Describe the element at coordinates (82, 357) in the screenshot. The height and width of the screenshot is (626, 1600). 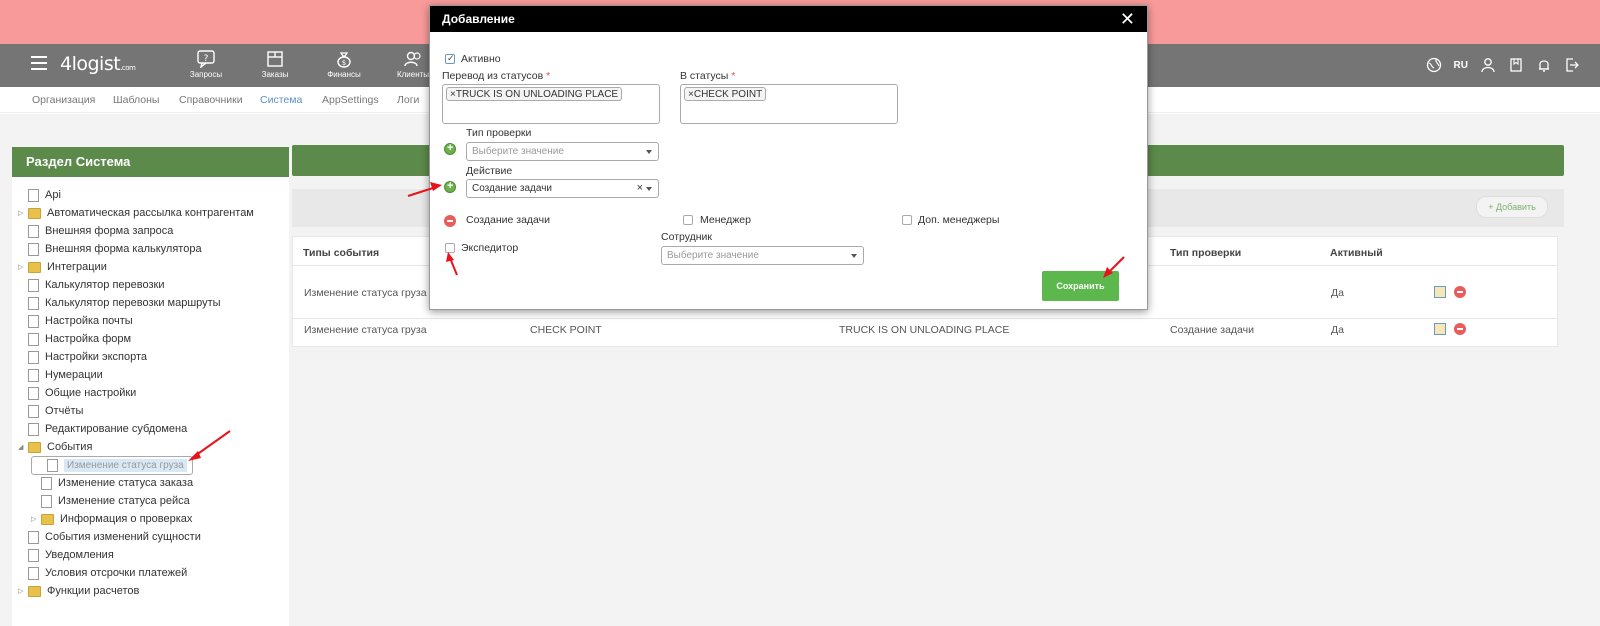
I see `sidebar-item: Настройки экспорта` at that location.